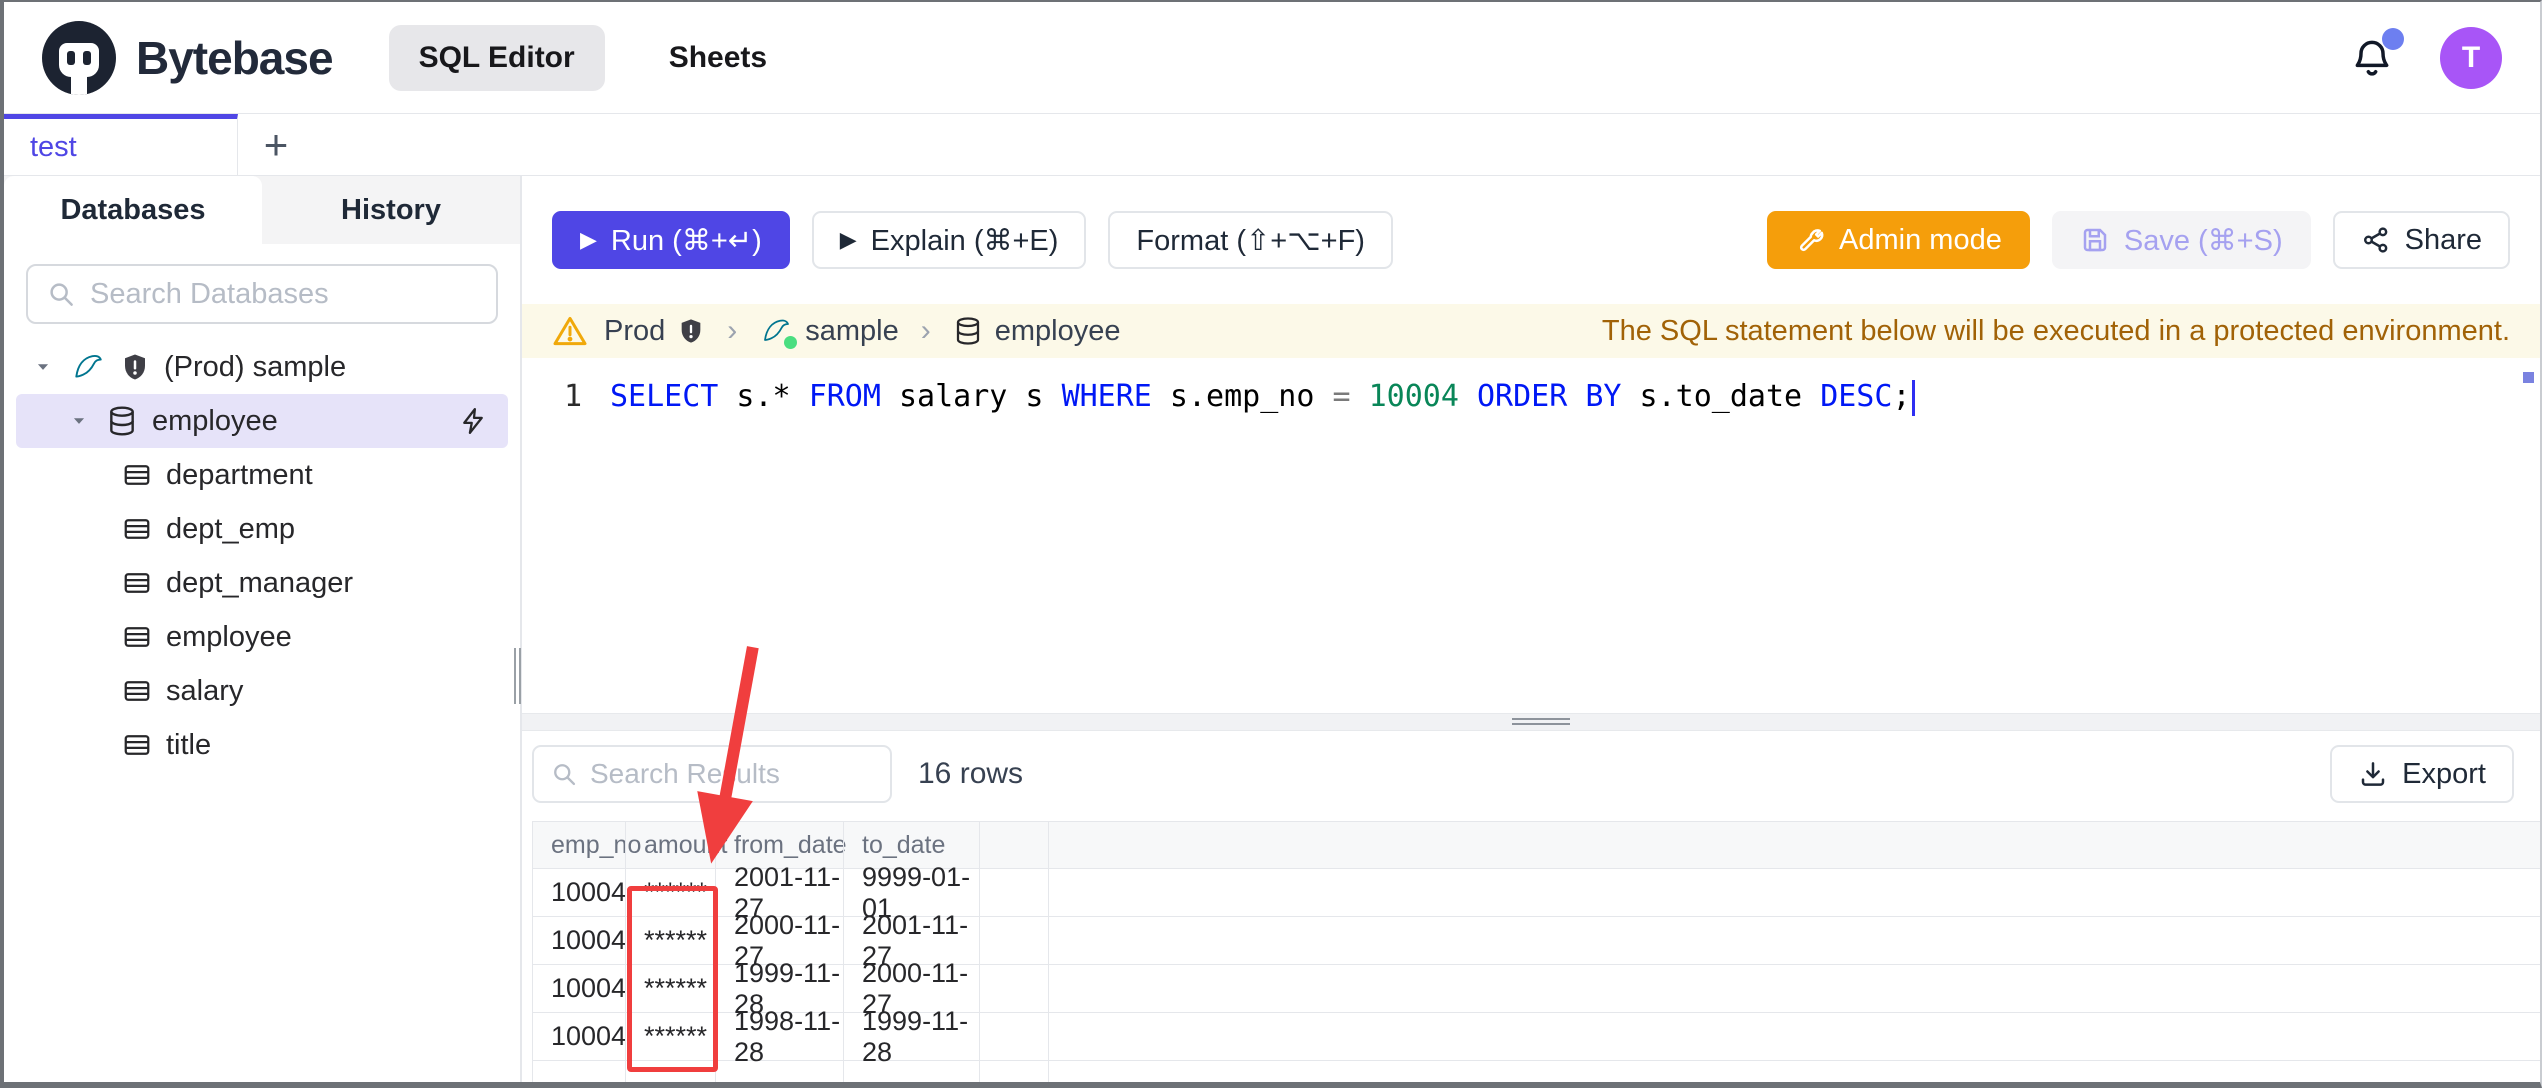  I want to click on worksheet-tab-bar: test +, so click(1272, 145).